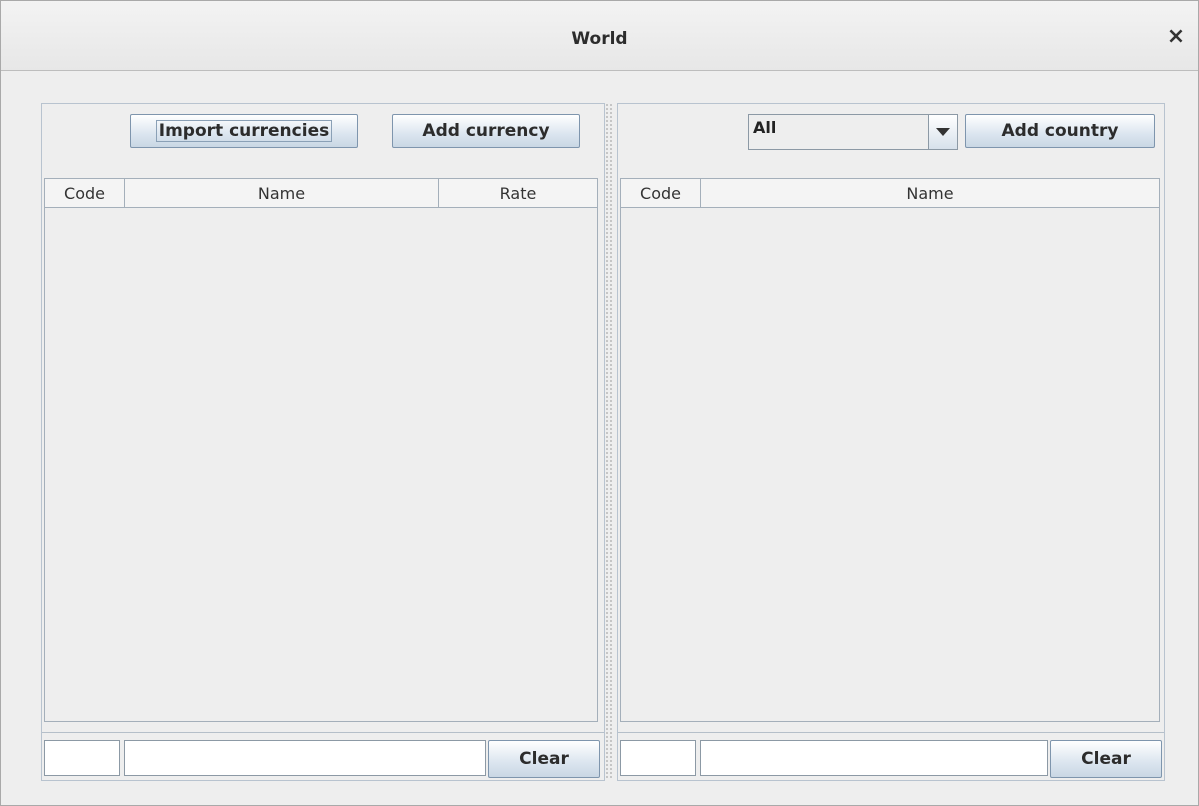 Image resolution: width=1199 pixels, height=806 pixels. I want to click on currency-name-filter, so click(305, 758).